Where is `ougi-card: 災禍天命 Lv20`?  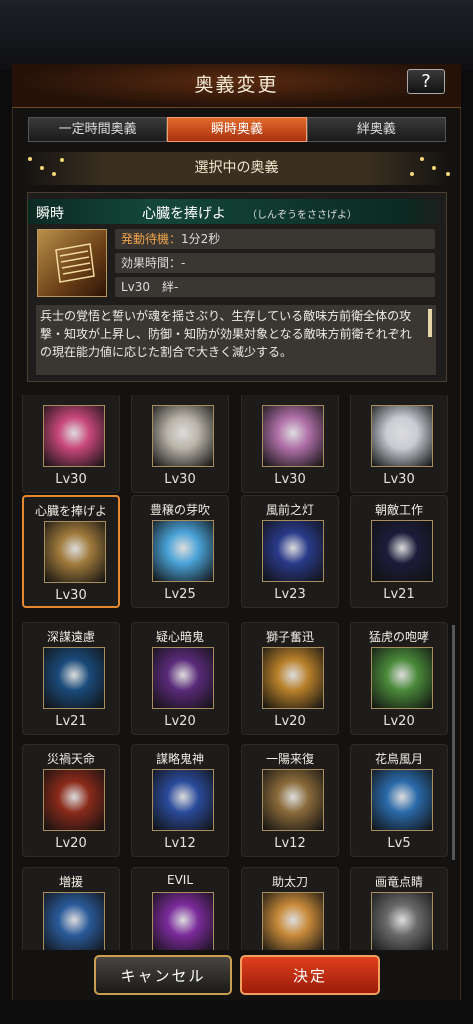 ougi-card: 災禍天命 Lv20 is located at coordinates (71, 800).